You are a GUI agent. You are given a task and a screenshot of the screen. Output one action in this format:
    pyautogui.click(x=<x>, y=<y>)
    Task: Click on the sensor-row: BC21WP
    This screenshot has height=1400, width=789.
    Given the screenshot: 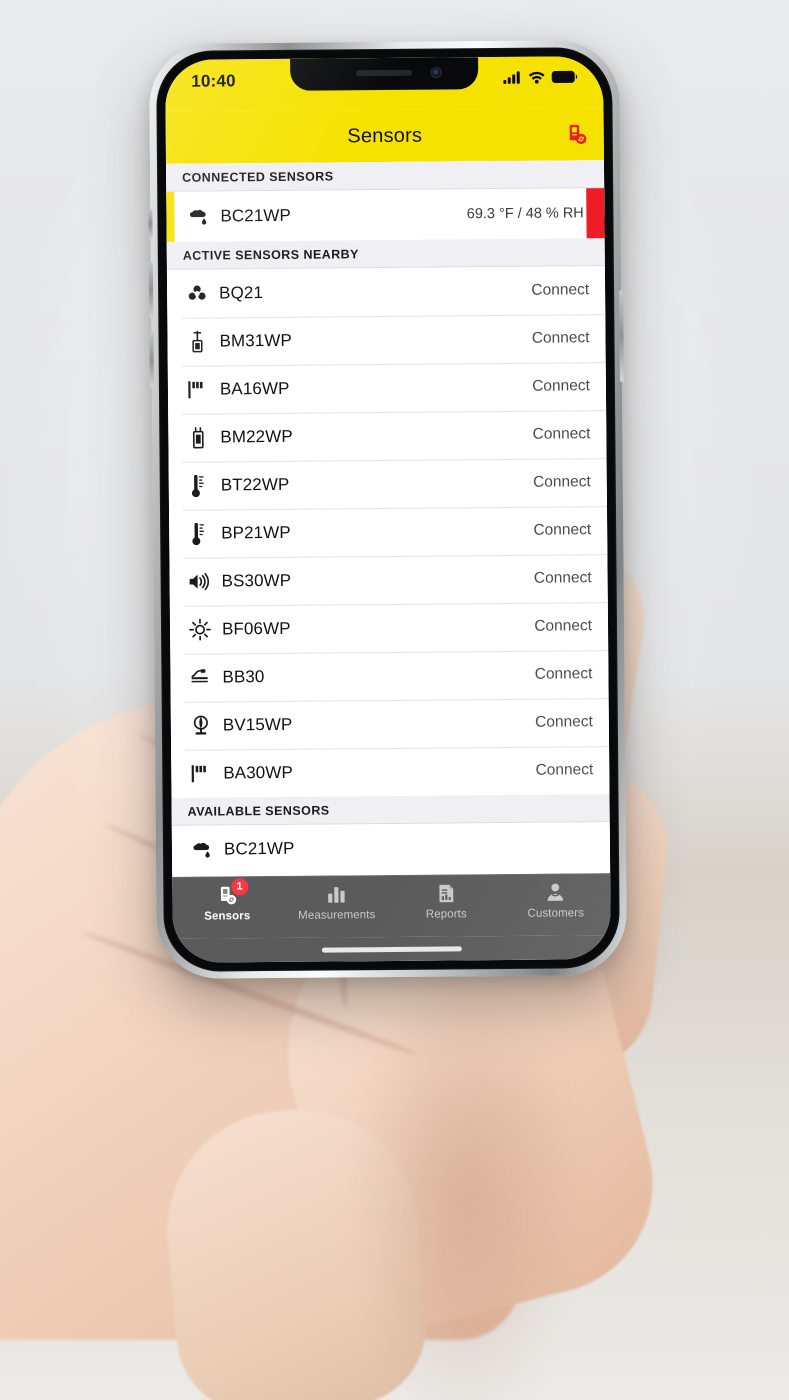 What is the action you would take?
    pyautogui.click(x=391, y=848)
    